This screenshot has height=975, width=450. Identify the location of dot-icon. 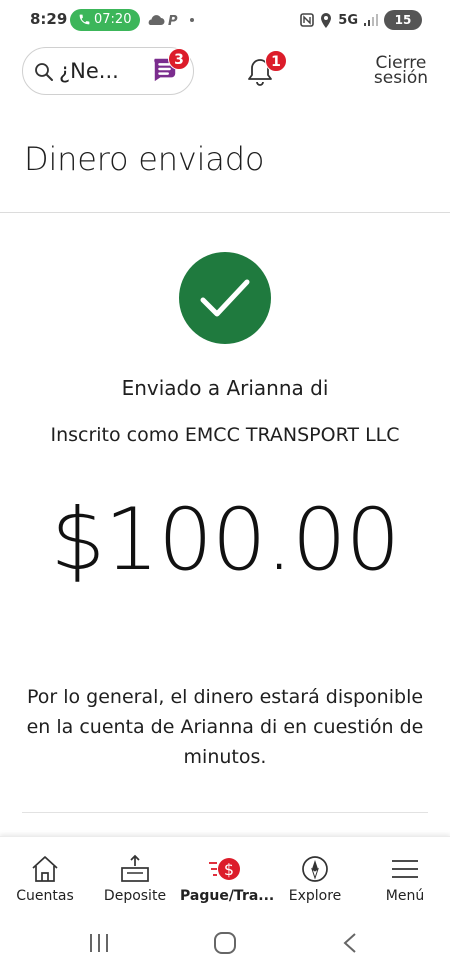
(192, 20).